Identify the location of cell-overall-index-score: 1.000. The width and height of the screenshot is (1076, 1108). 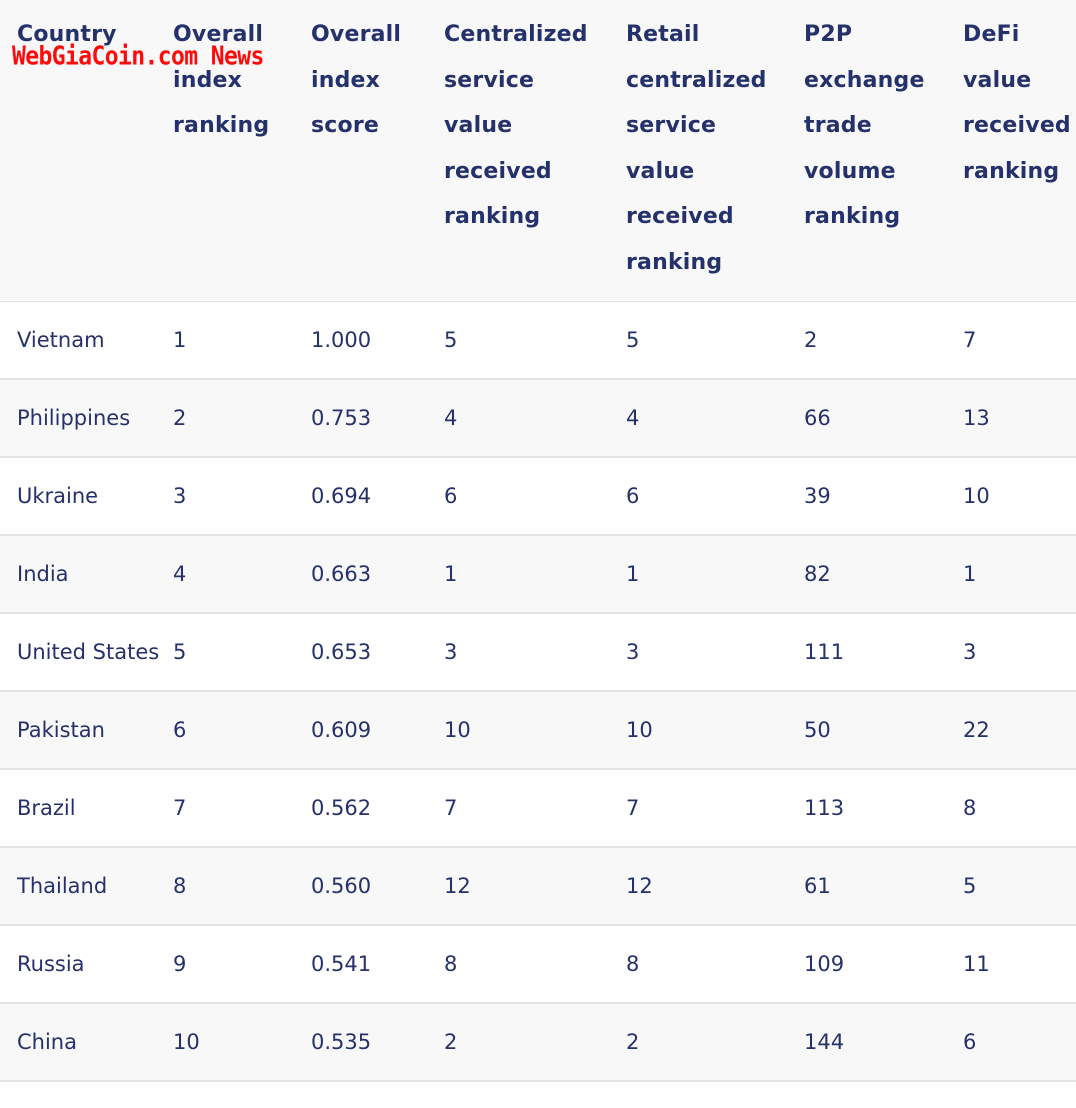
(377, 340).